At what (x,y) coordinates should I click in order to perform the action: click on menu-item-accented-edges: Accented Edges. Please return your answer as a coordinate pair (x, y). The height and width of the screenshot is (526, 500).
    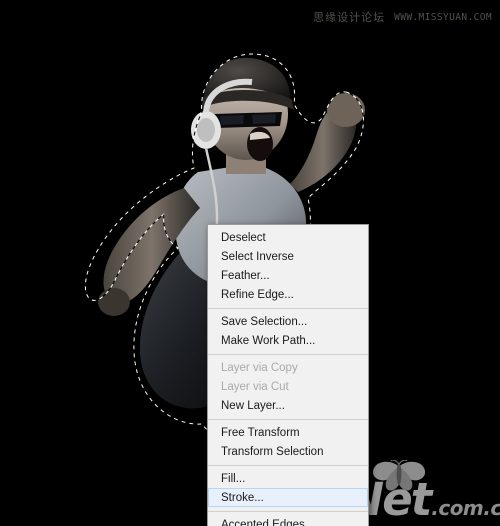
    Looking at the image, I should click on (288, 520).